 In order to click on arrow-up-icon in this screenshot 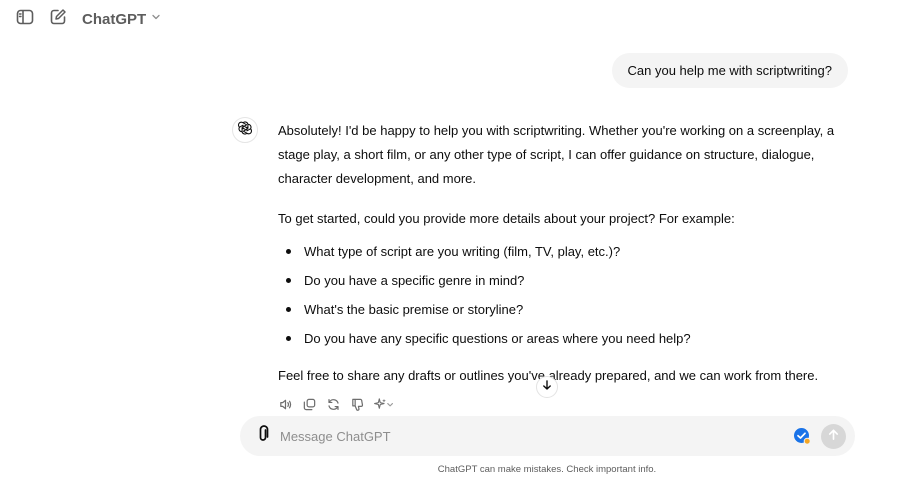, I will do `click(833, 437)`.